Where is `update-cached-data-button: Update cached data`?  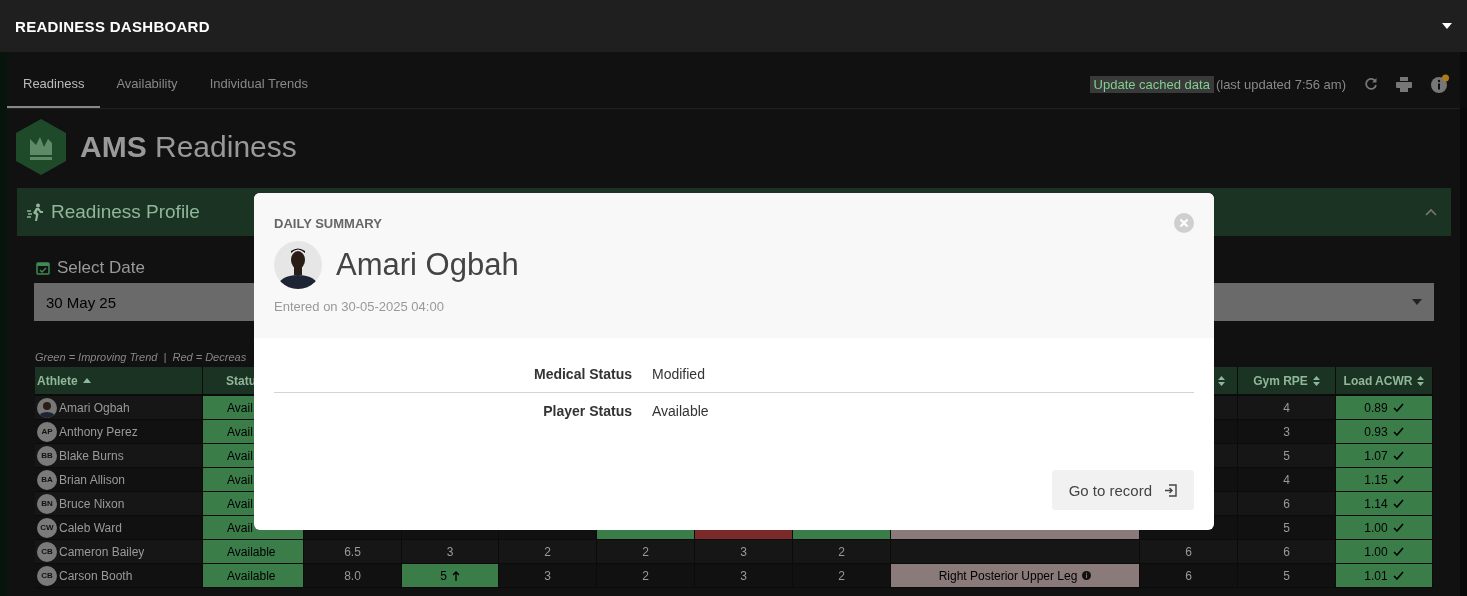 update-cached-data-button: Update cached data is located at coordinates (1151, 84).